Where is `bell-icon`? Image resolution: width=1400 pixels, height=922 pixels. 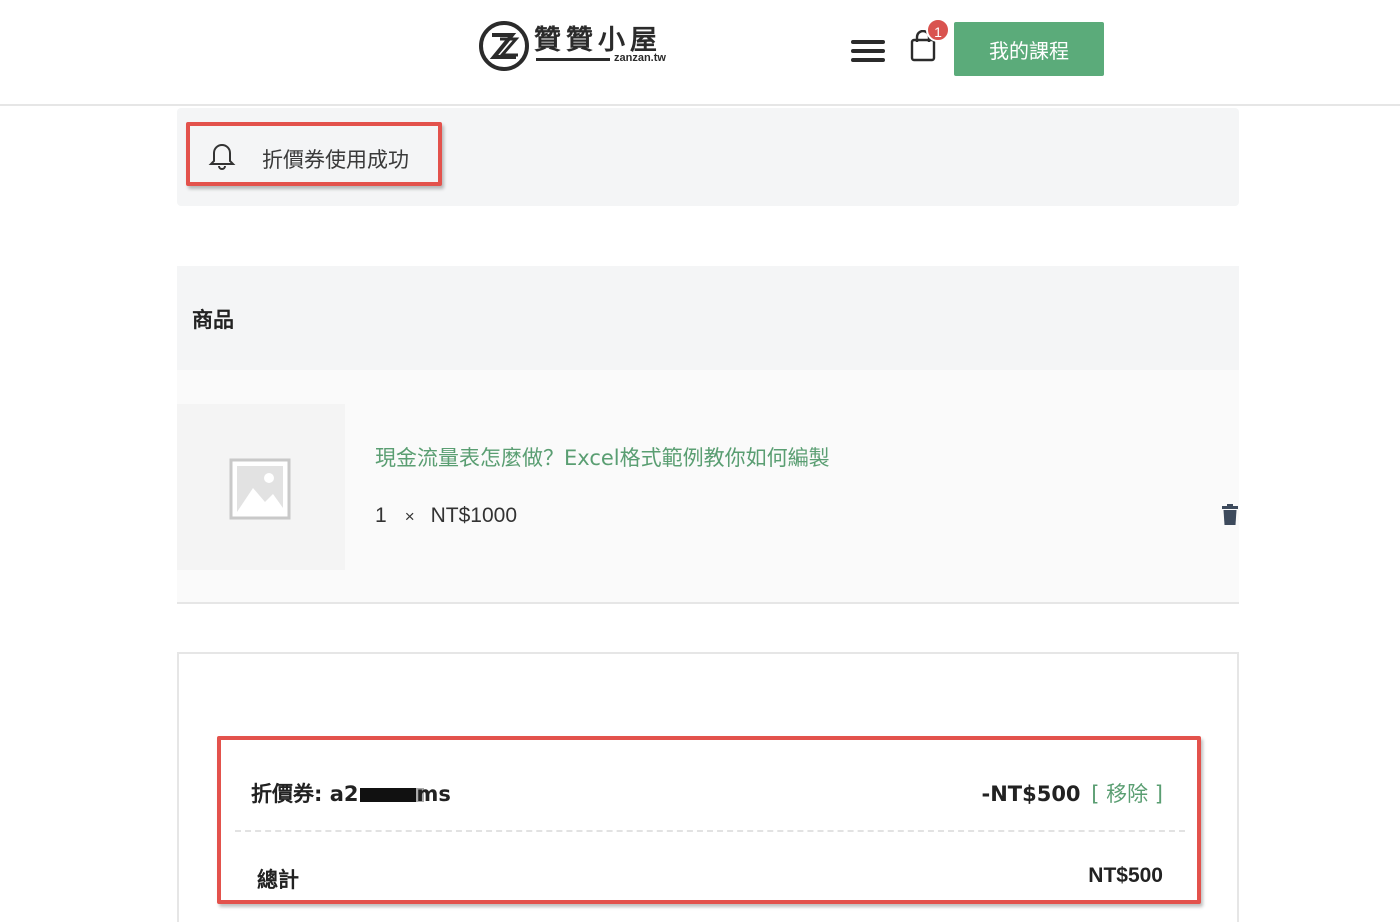
bell-icon is located at coordinates (222, 157).